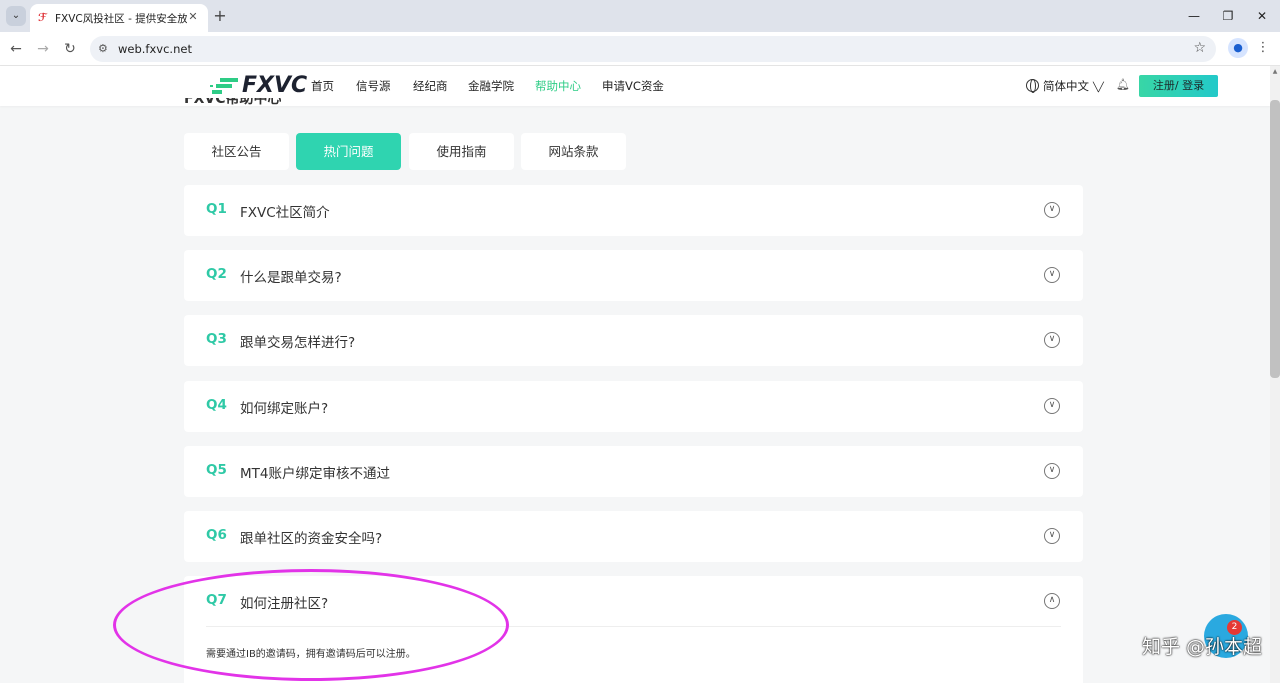 This screenshot has height=683, width=1280. I want to click on back-arrow-icon: ←, so click(16, 49).